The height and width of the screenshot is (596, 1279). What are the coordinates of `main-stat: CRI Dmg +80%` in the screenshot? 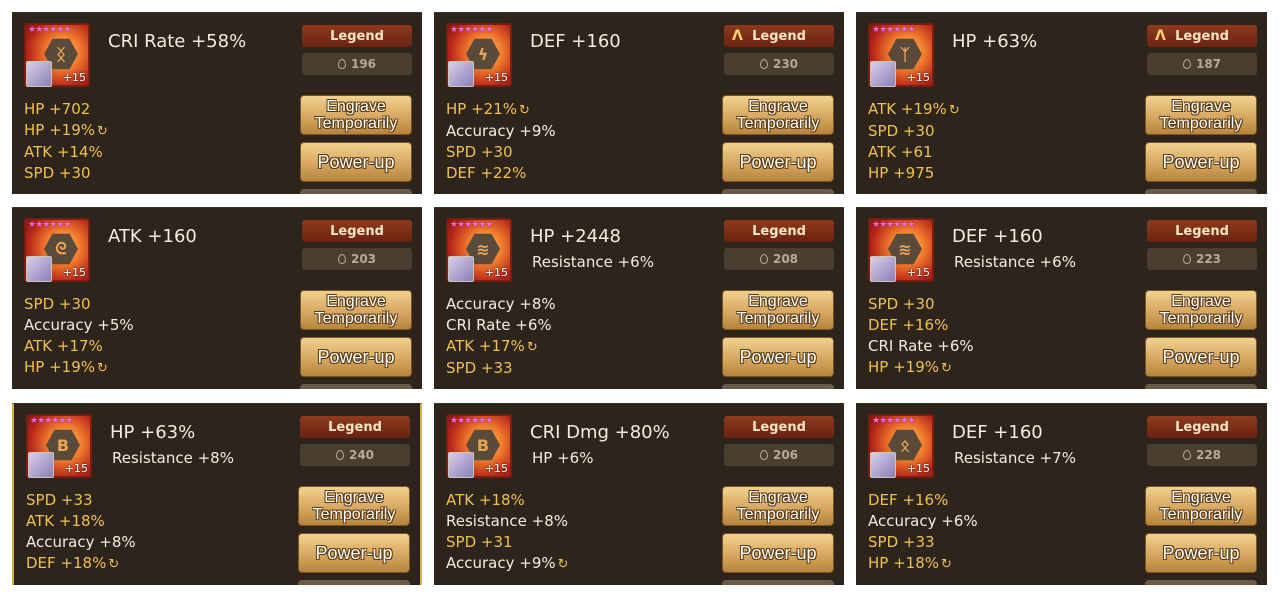 It's located at (600, 432).